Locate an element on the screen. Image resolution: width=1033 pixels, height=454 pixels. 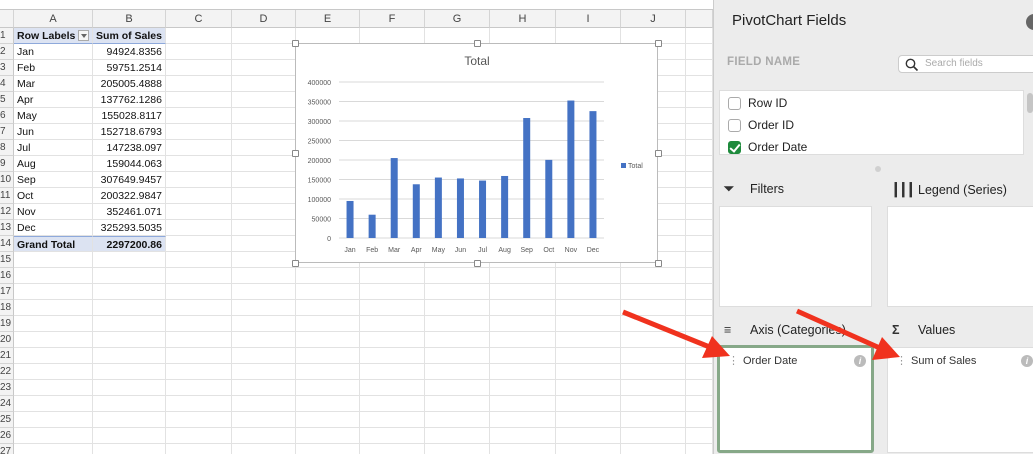
row-header: 26 is located at coordinates (7, 436).